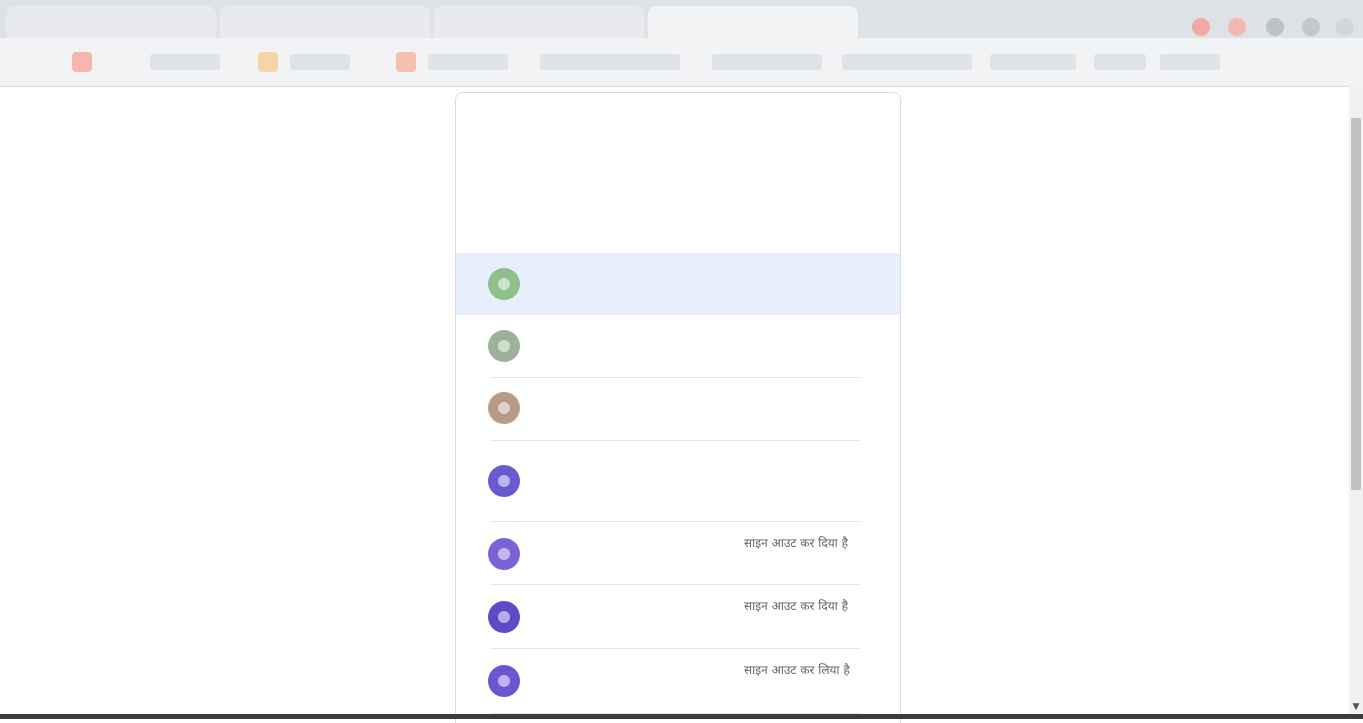  I want to click on window-bottom-edge, so click(681, 716).